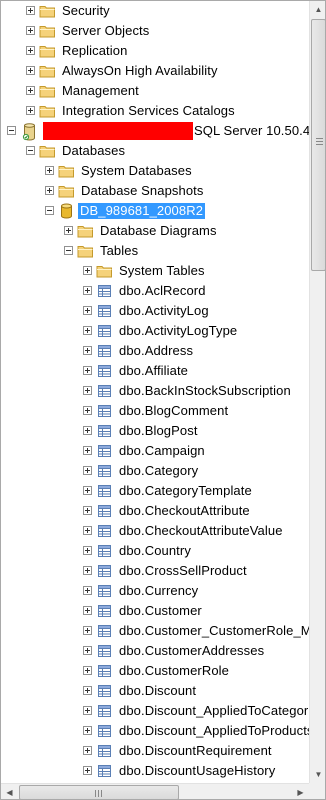 This screenshot has height=800, width=326. I want to click on tree-node-table: dbo.BlogPost, so click(155, 431).